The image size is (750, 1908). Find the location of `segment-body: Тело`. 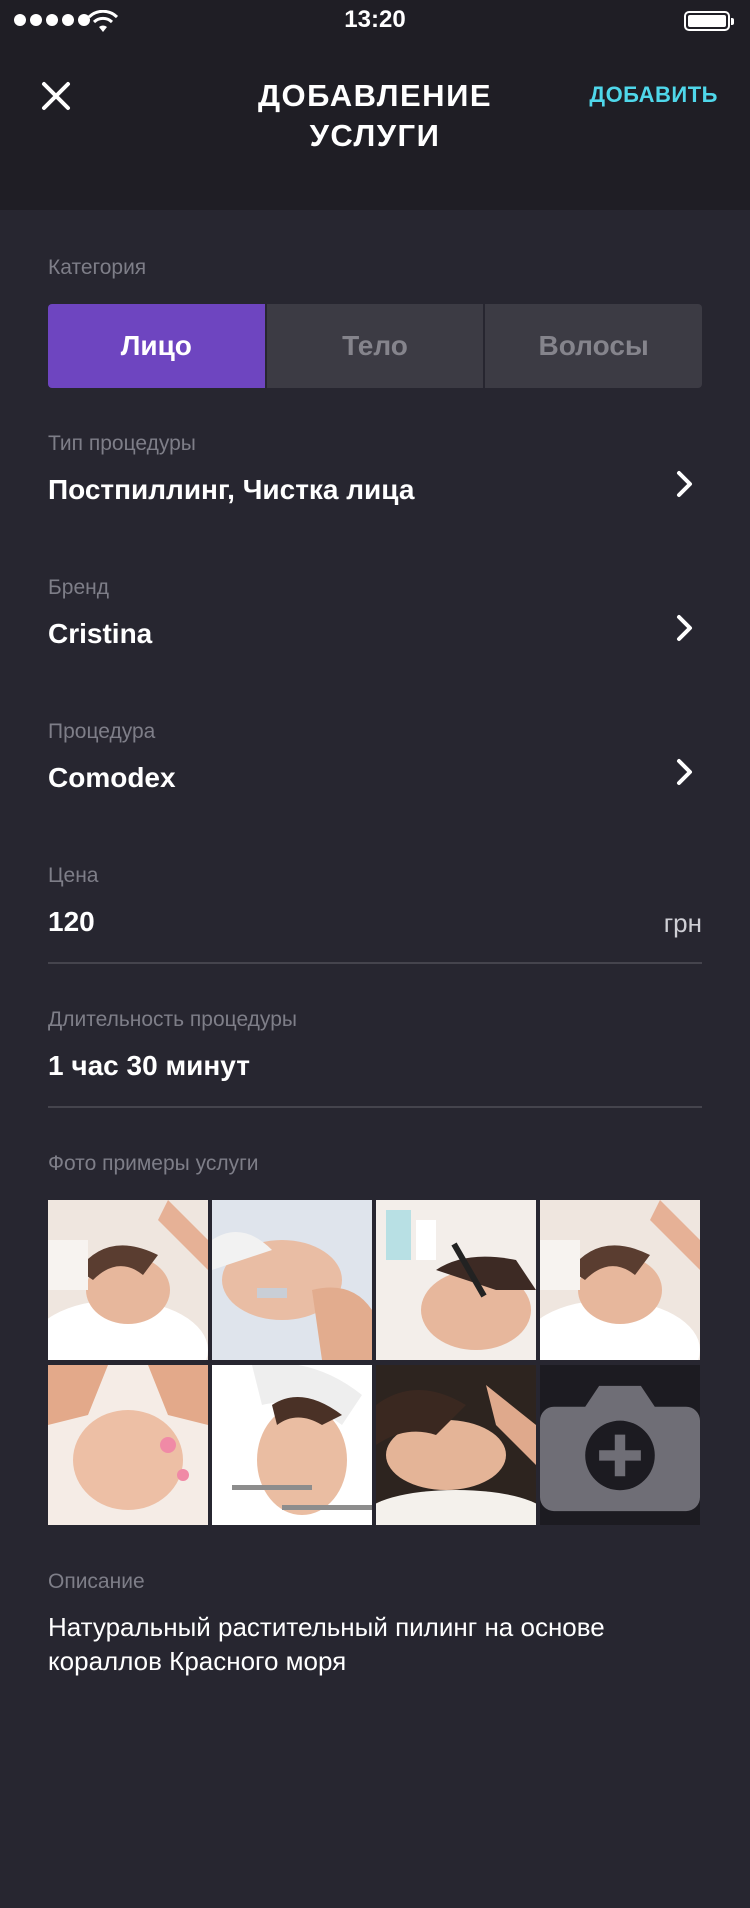

segment-body: Тело is located at coordinates (375, 346).